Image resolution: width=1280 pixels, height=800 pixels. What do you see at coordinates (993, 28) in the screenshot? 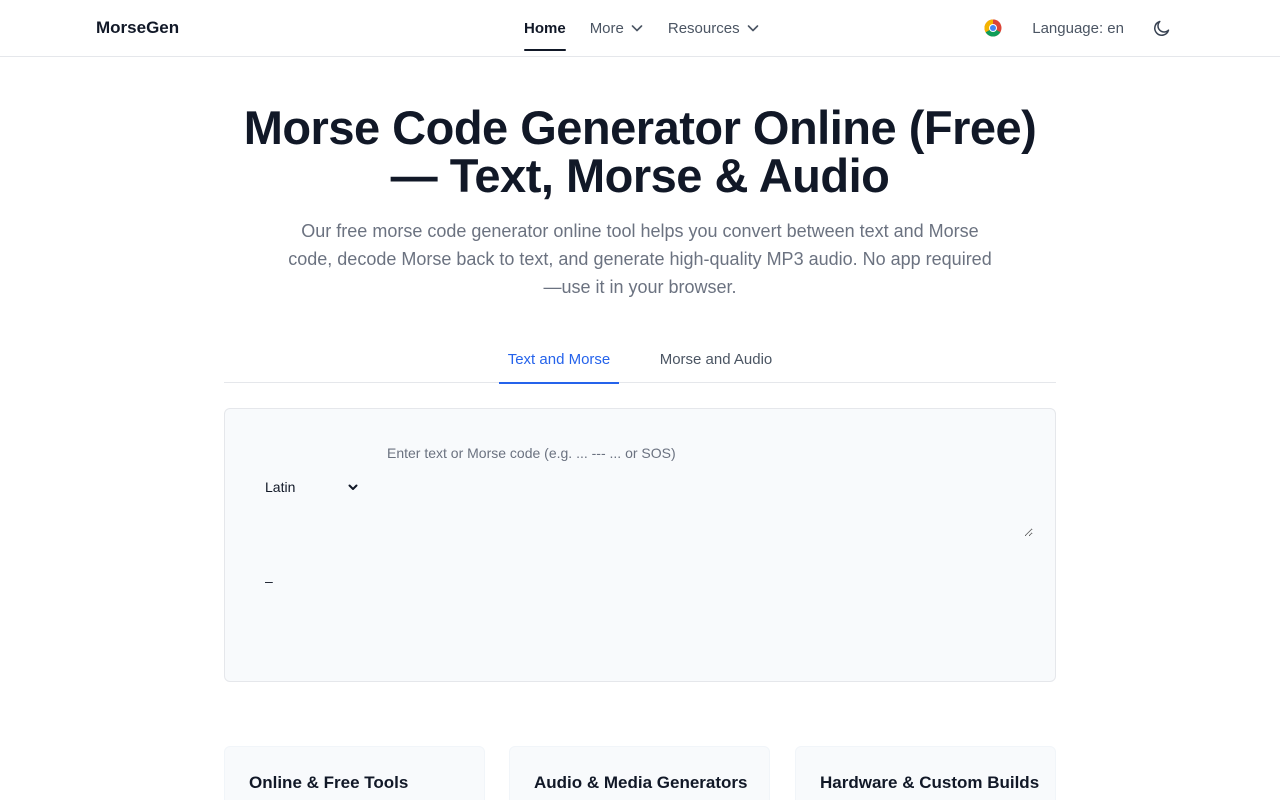
I see `chrome-icon` at bounding box center [993, 28].